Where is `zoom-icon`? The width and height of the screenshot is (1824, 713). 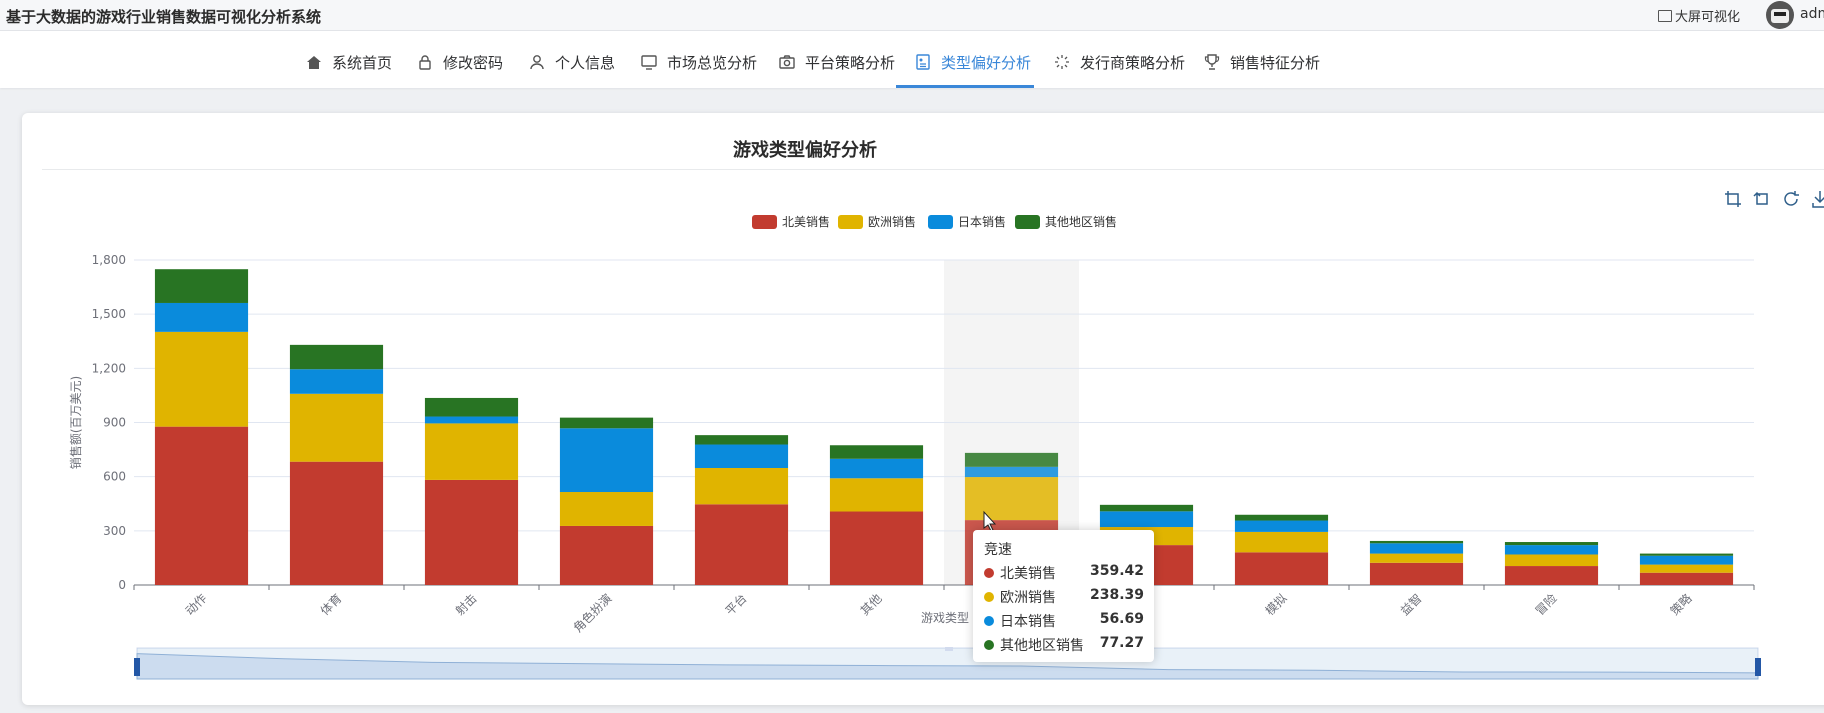 zoom-icon is located at coordinates (1733, 199).